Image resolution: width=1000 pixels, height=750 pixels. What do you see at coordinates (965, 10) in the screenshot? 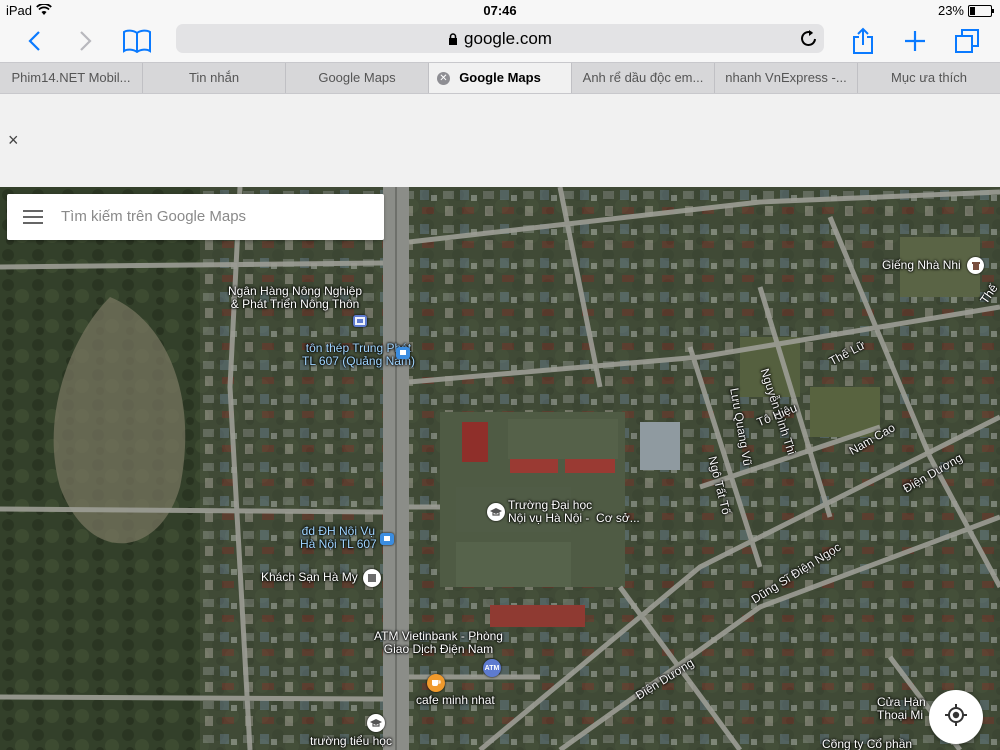
I see `battery-indicator: 23%` at bounding box center [965, 10].